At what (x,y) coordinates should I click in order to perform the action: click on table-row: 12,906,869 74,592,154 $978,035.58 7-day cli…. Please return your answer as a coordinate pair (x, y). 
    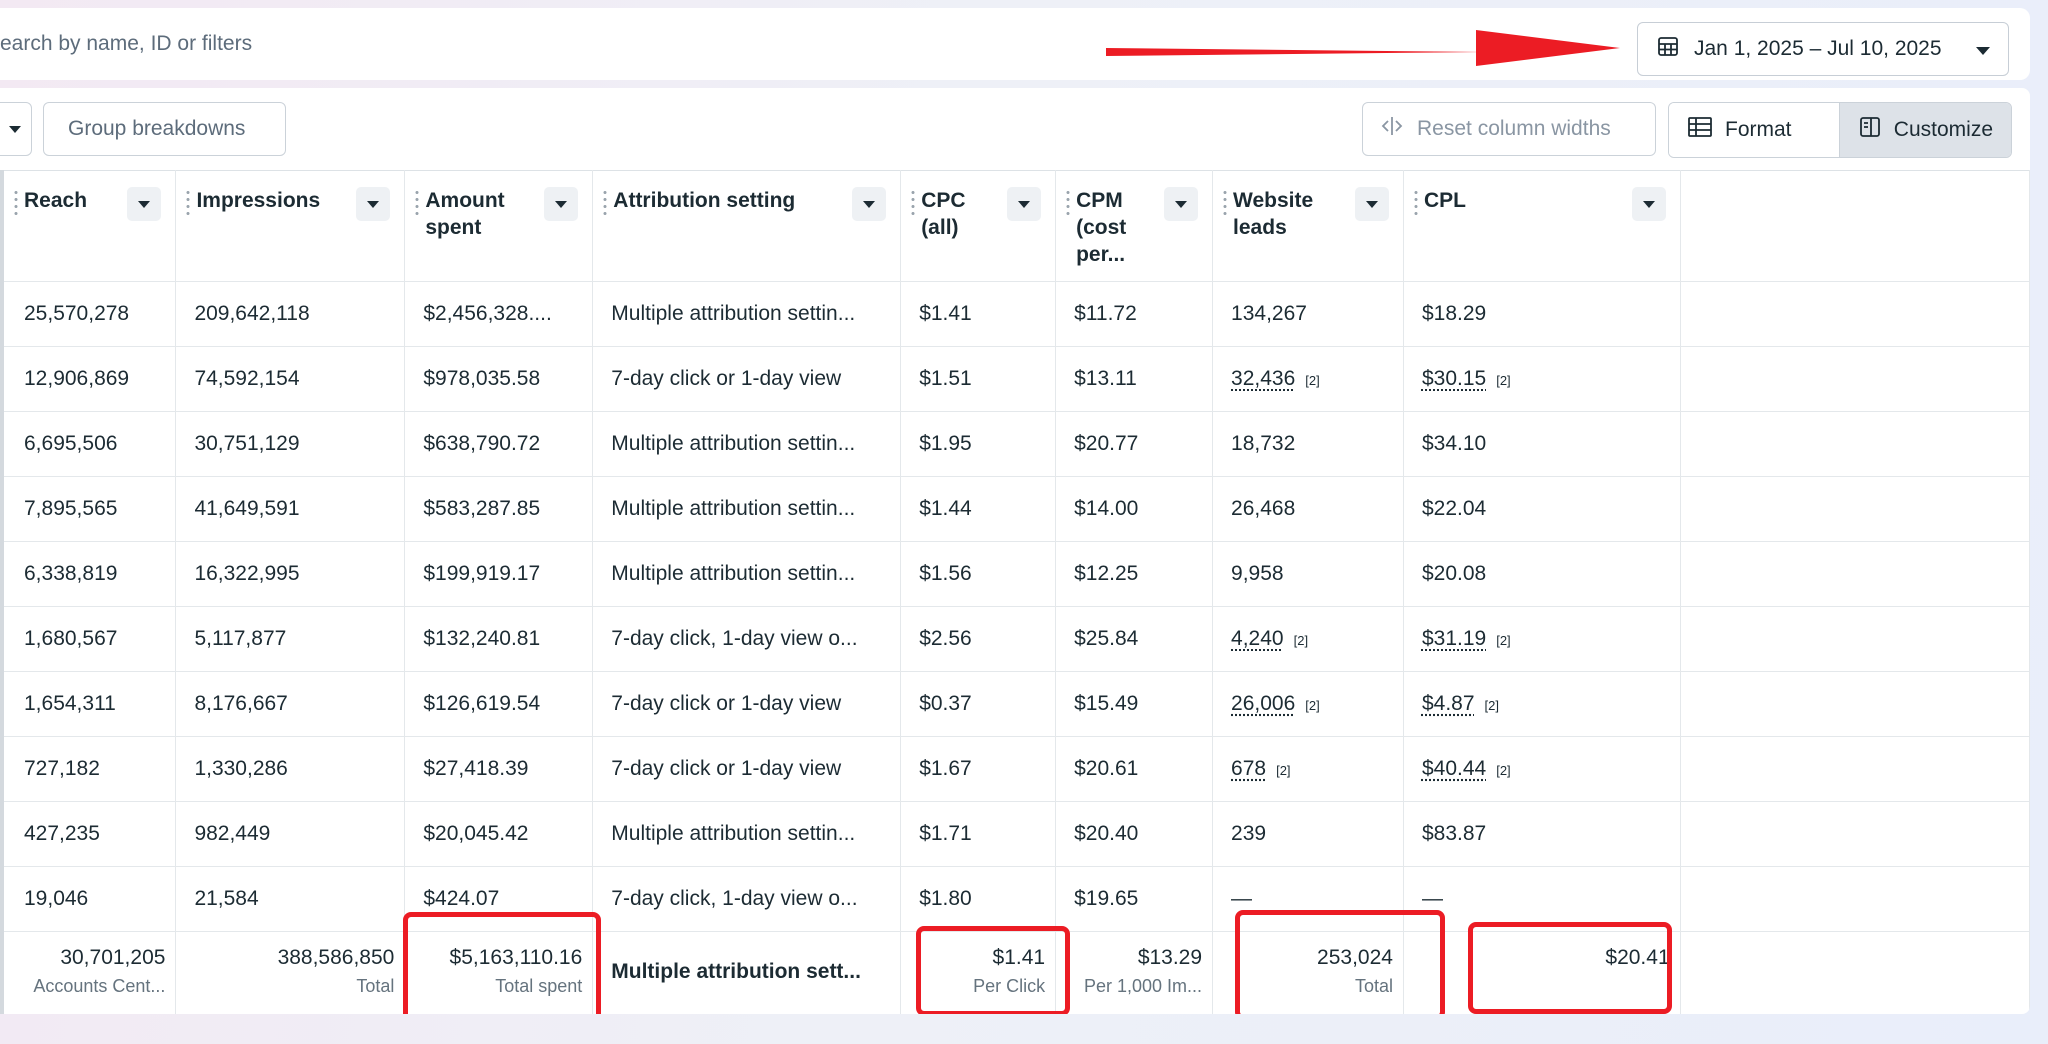
    Looking at the image, I should click on (1017, 379).